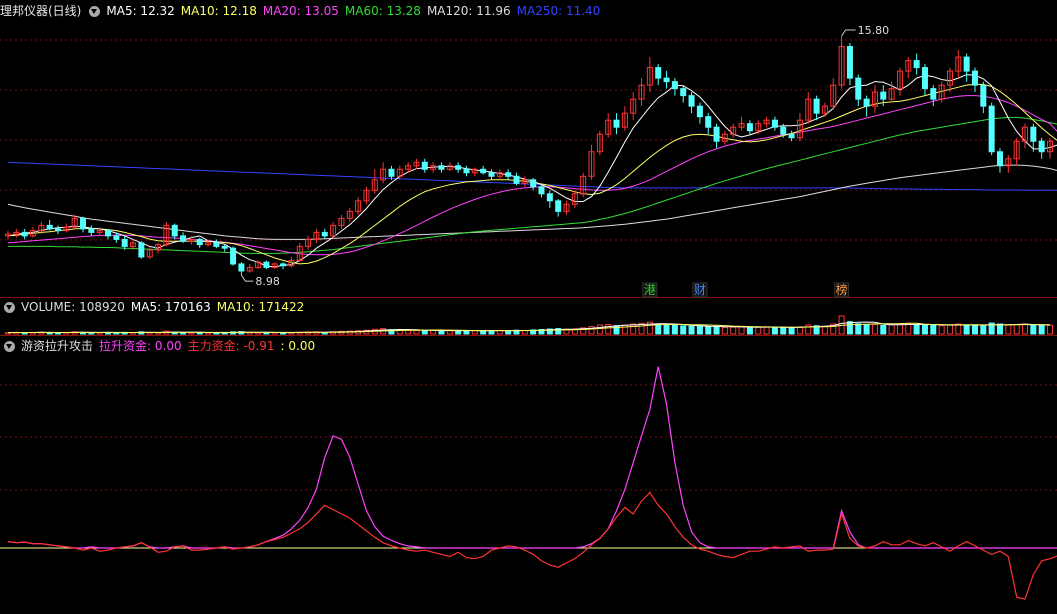 This screenshot has height=614, width=1057. I want to click on collapse-main-icon, so click(95, 11).